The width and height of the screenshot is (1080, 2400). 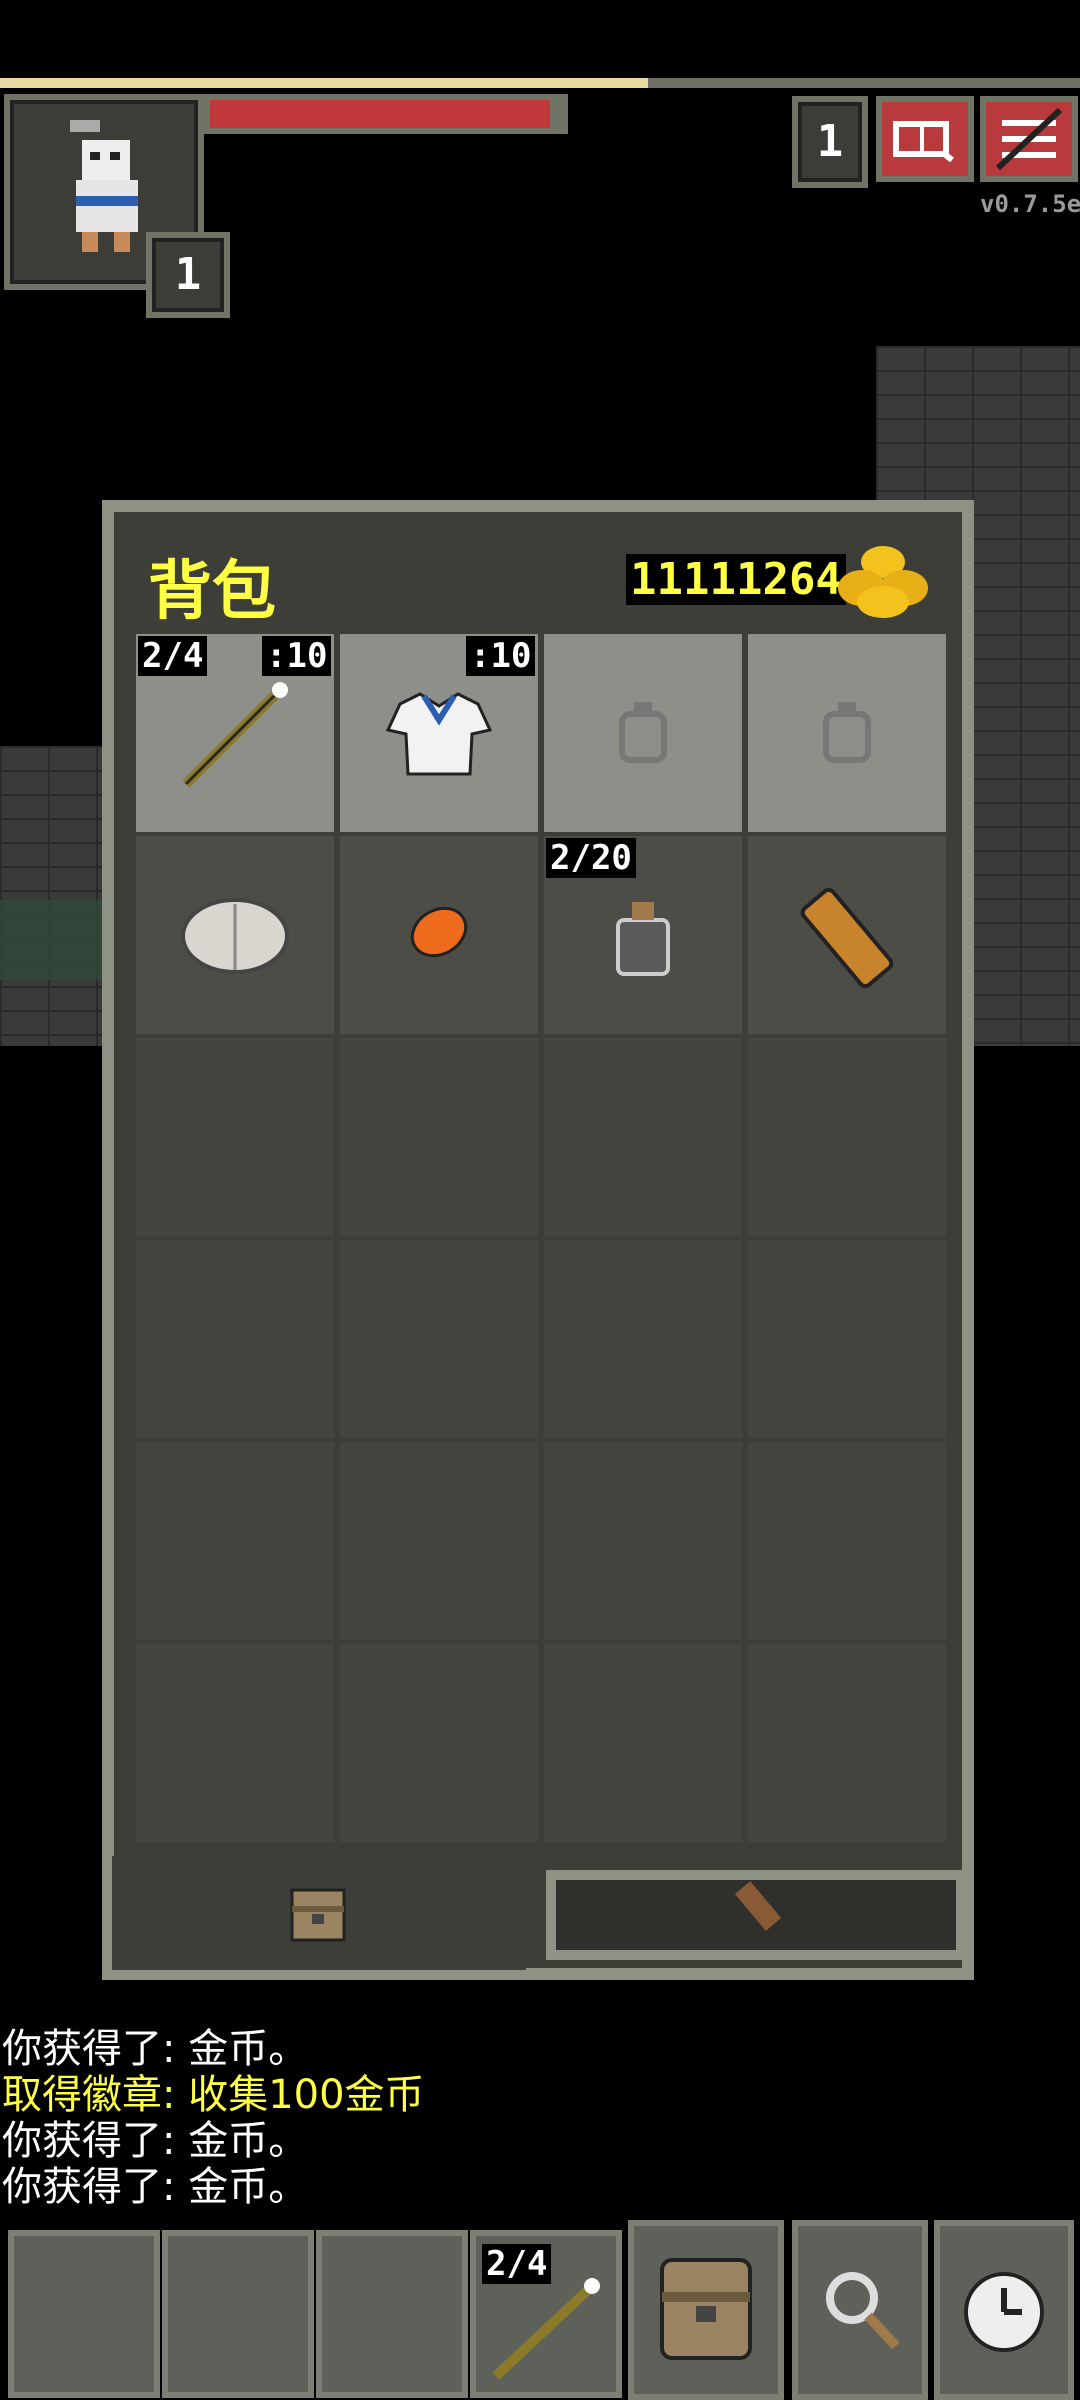 What do you see at coordinates (501, 656) in the screenshot?
I see `armor-level: :10` at bounding box center [501, 656].